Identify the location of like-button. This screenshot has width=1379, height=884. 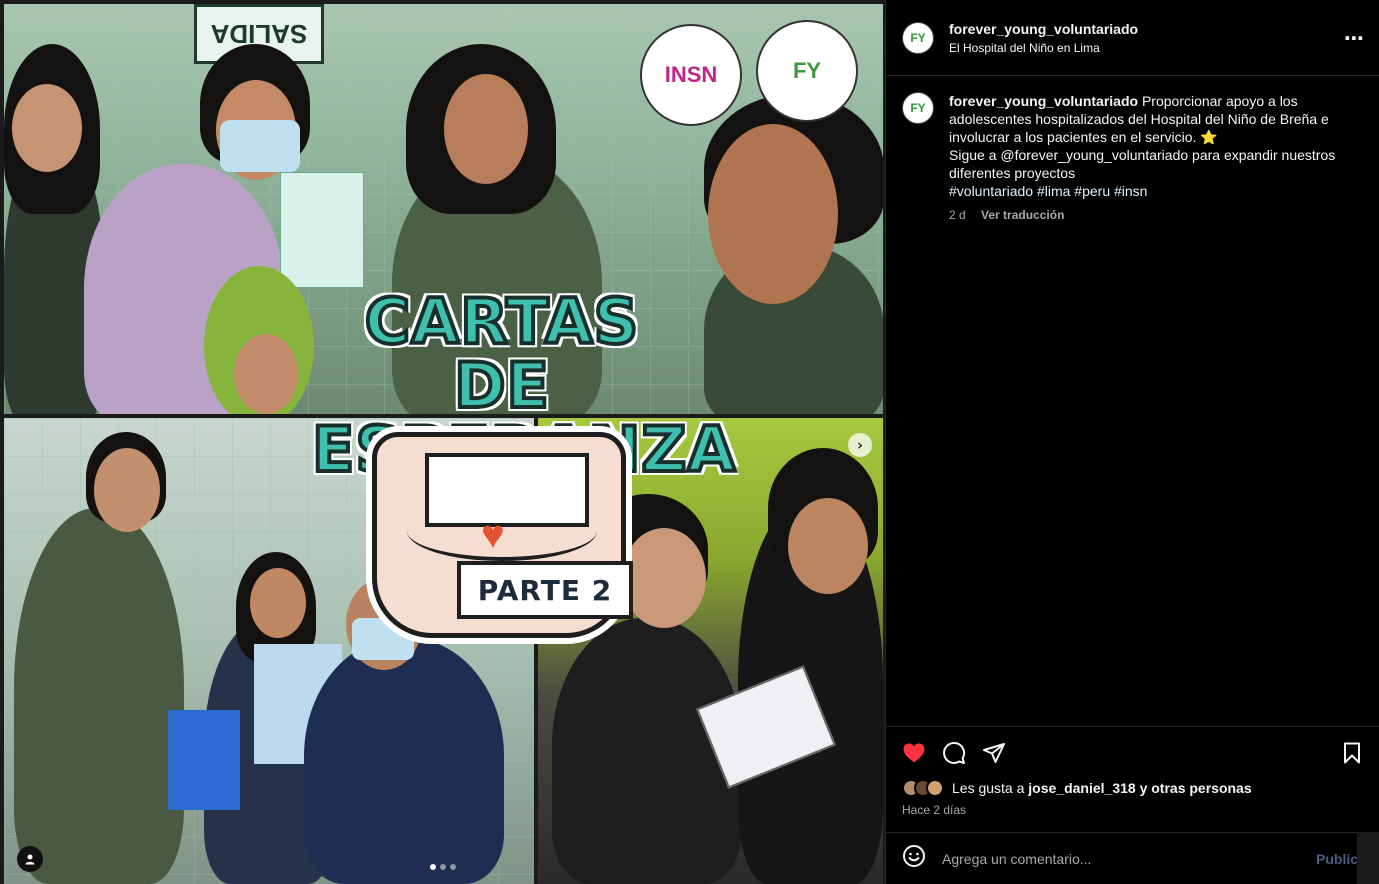
(914, 753).